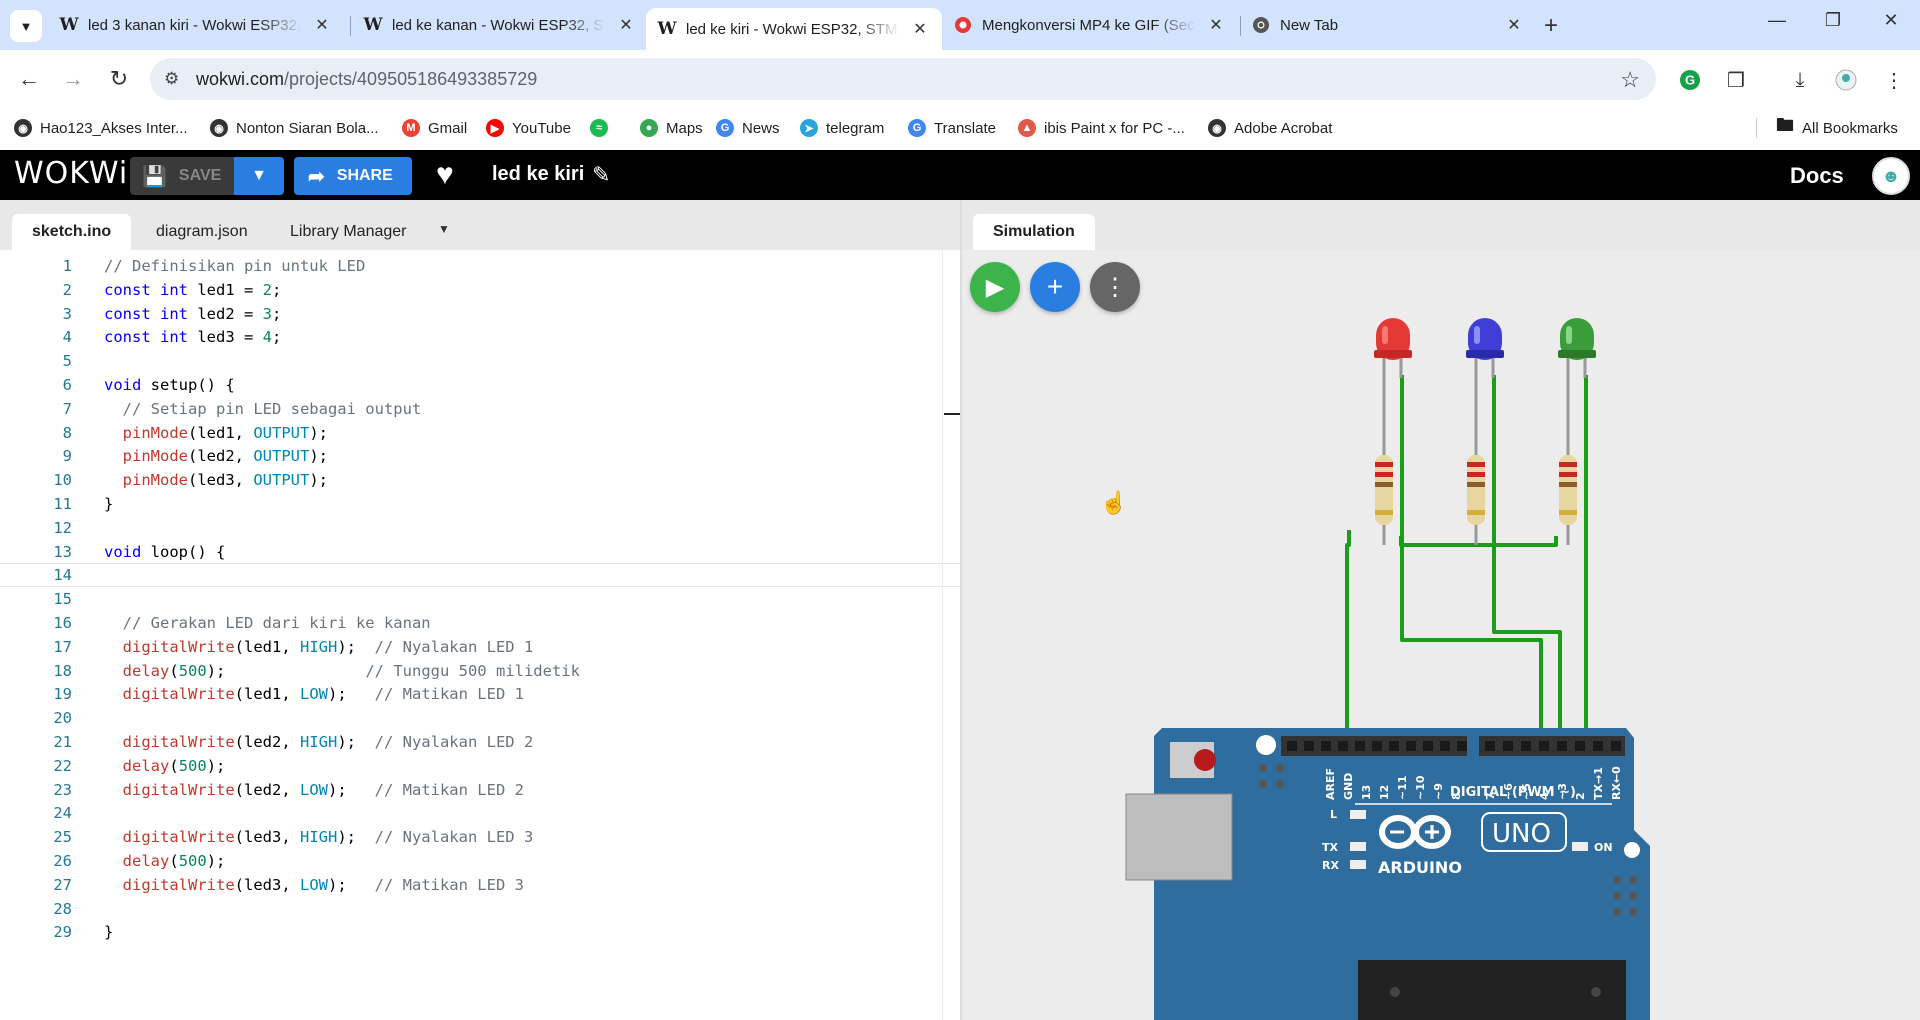 The width and height of the screenshot is (1920, 1020). I want to click on youtube-icon: ▶, so click(495, 128).